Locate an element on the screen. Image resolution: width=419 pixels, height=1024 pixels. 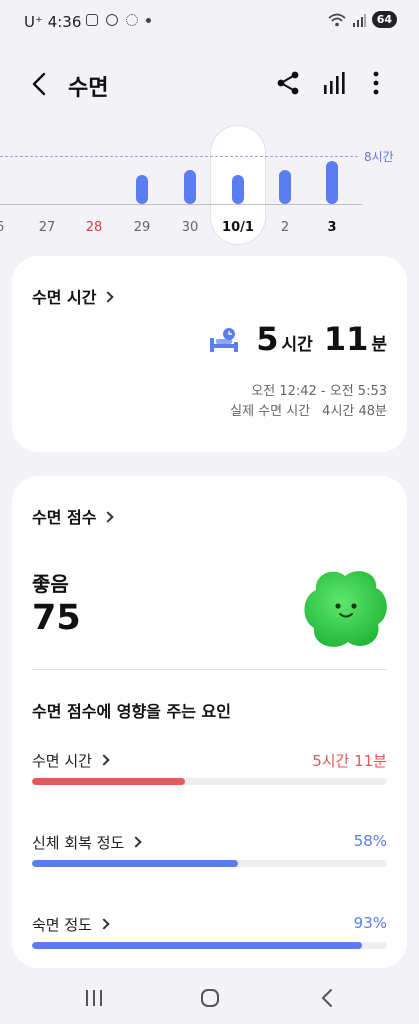
recents-icon is located at coordinates (94, 998).